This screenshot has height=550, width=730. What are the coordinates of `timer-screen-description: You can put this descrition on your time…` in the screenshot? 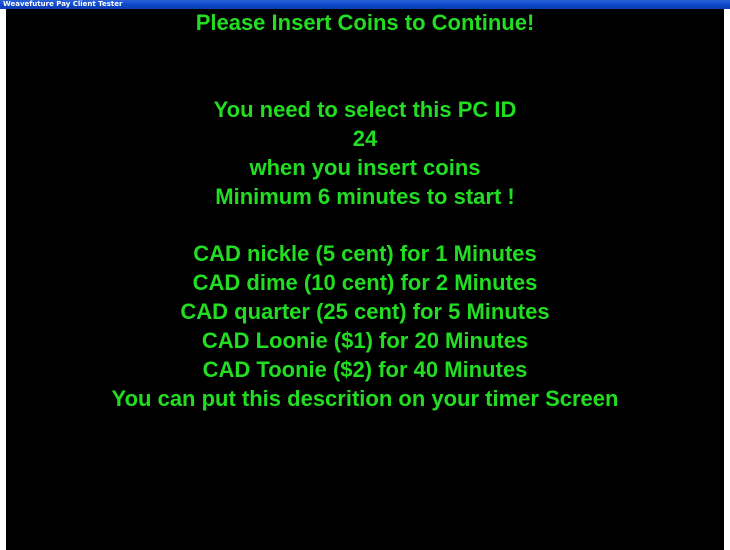 It's located at (365, 398).